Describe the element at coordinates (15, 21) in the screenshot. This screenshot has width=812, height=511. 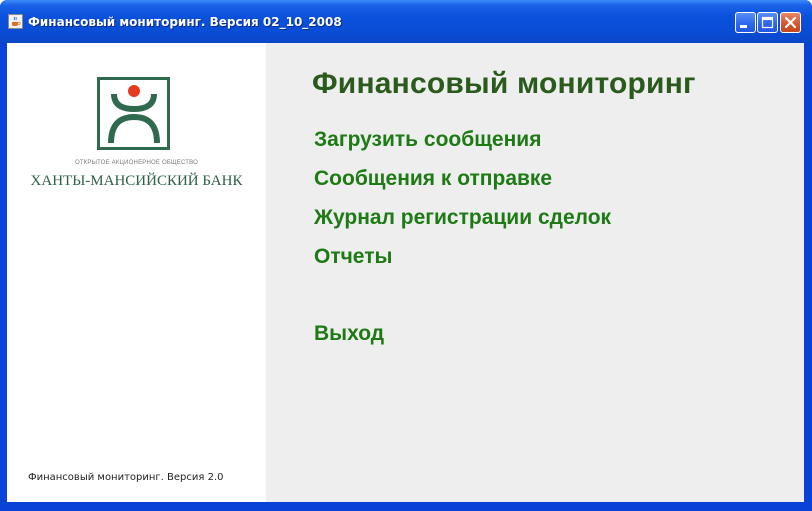
I see `java-cup-icon` at that location.